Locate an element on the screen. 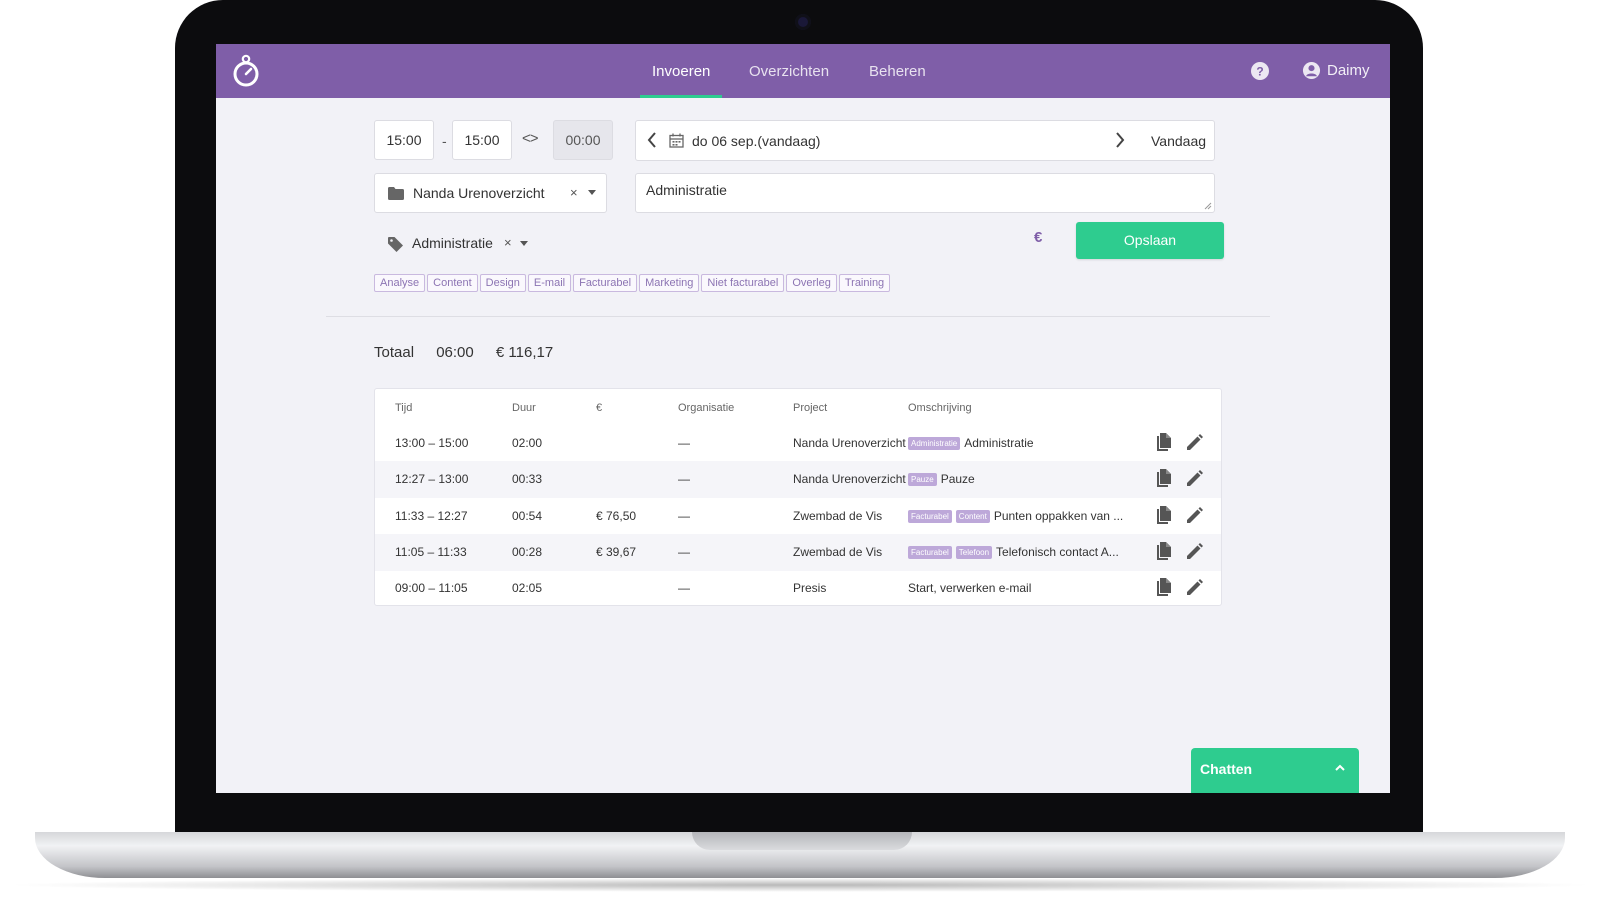 This screenshot has height=900, width=1600. question-circle-icon: ? is located at coordinates (1260, 71).